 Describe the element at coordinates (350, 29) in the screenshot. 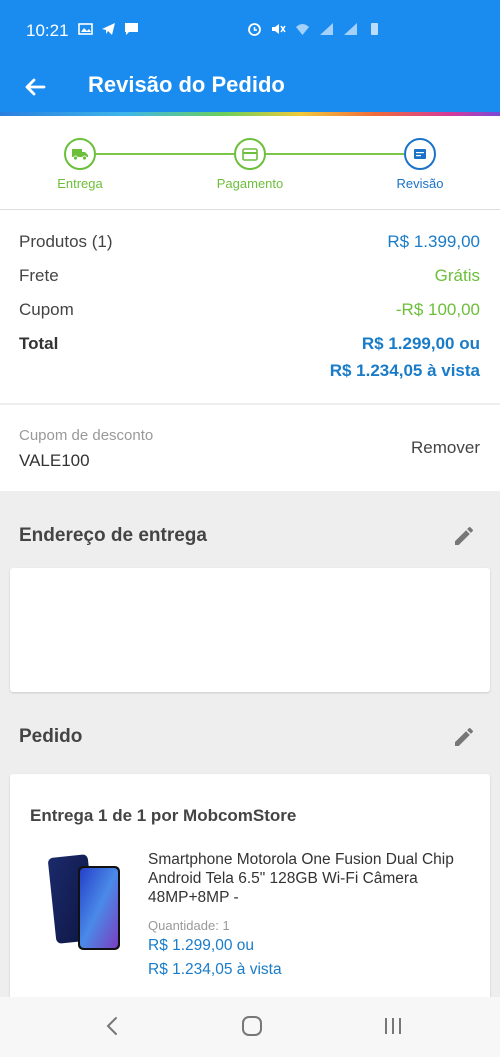

I see `signal-2-icon` at that location.